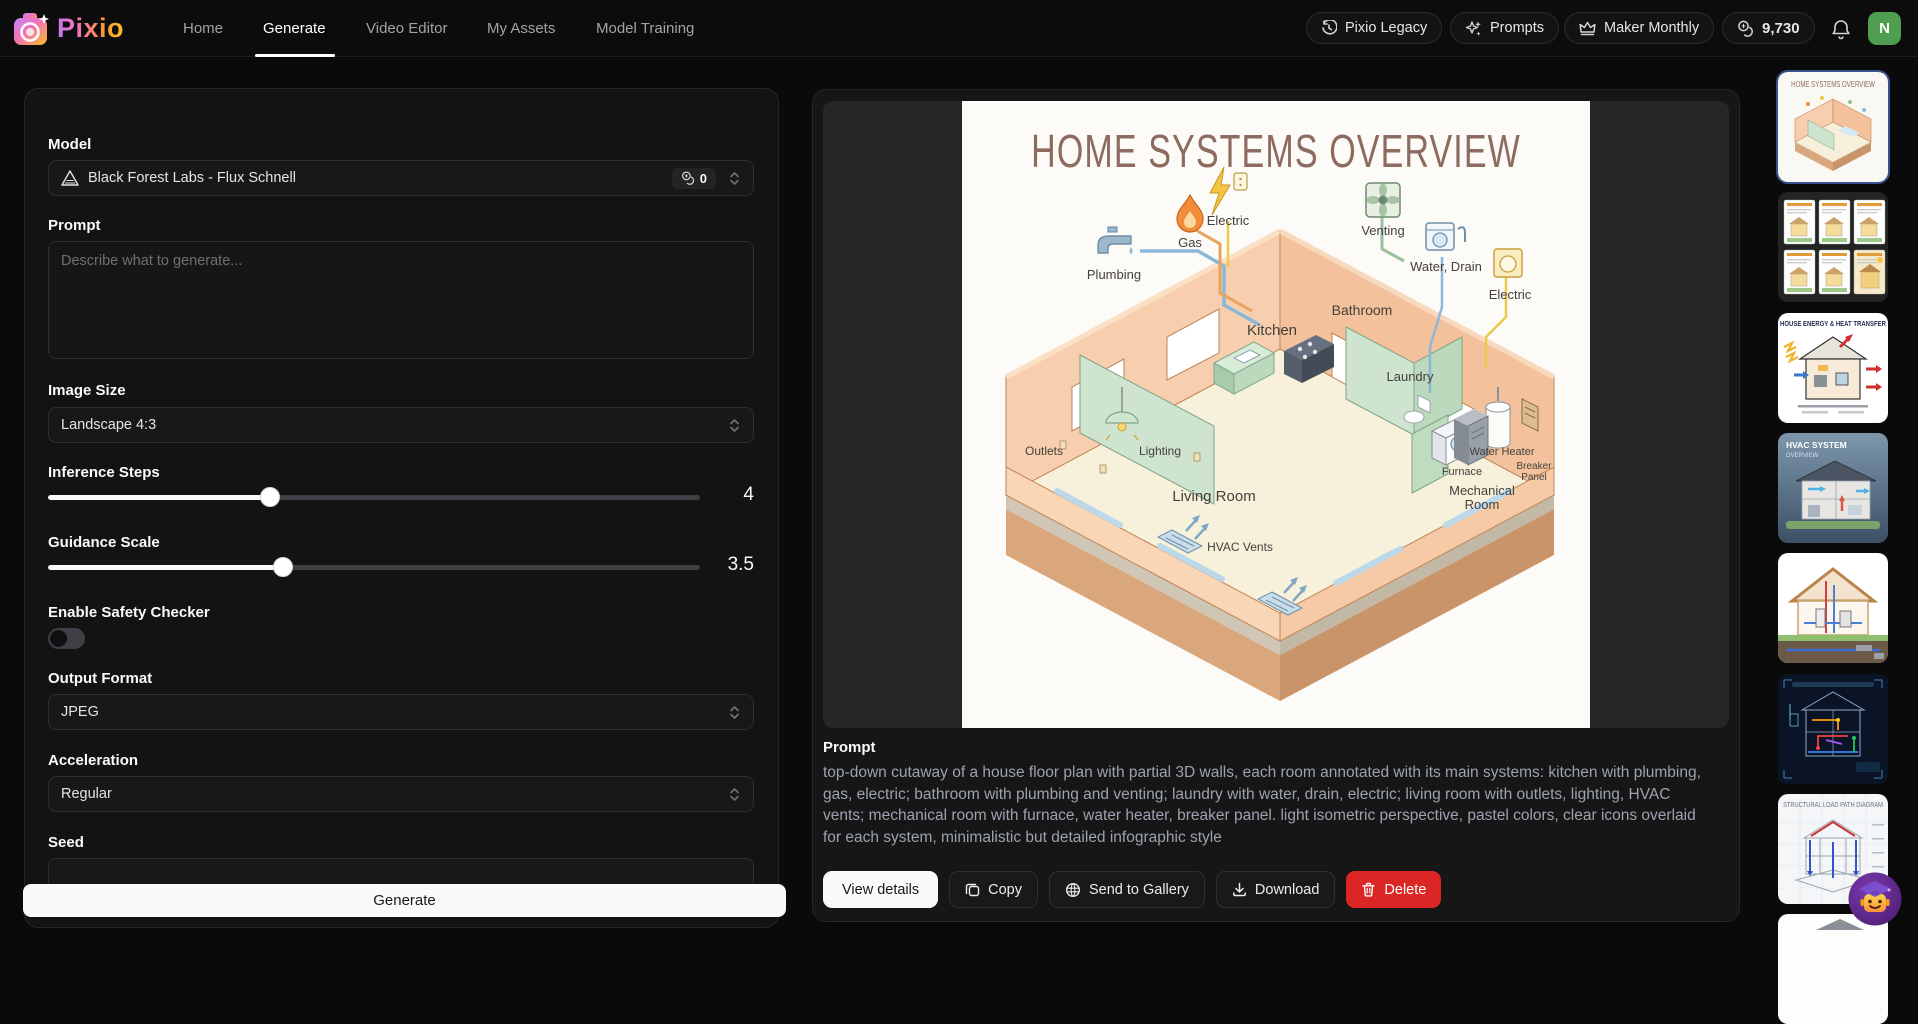 The height and width of the screenshot is (1024, 1918). Describe the element at coordinates (1044, 451) in the screenshot. I see `label-outlets: Outlets` at that location.